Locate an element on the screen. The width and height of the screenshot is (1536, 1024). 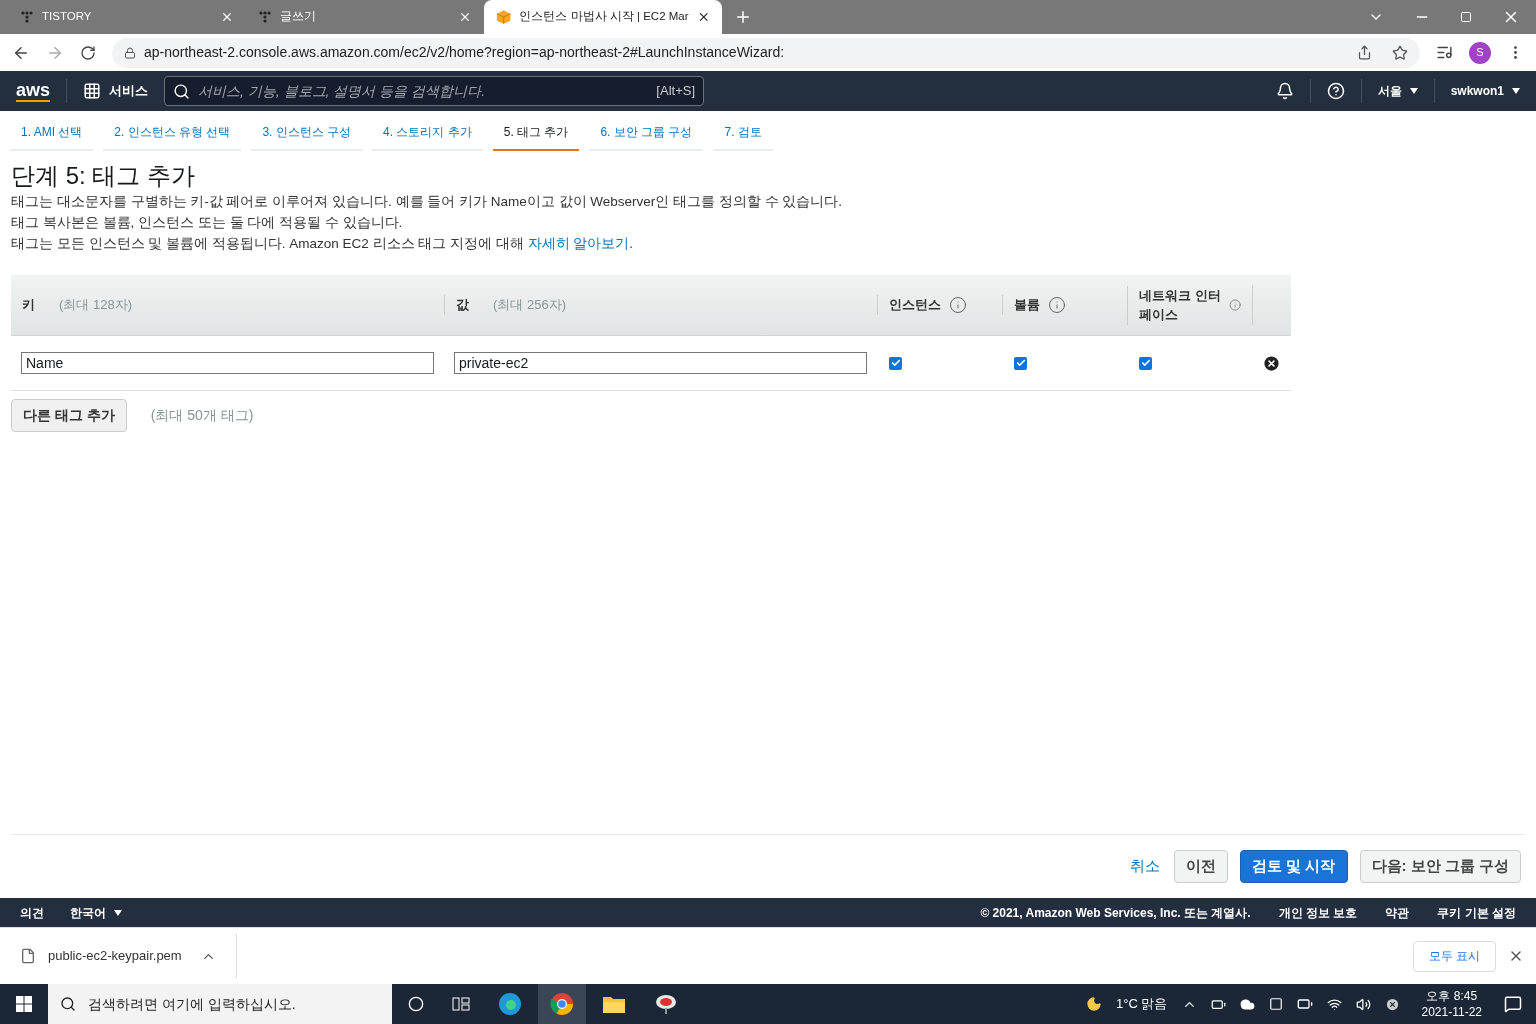
tag-limit-hint: (최대 50개 태그) is located at coordinates (202, 415).